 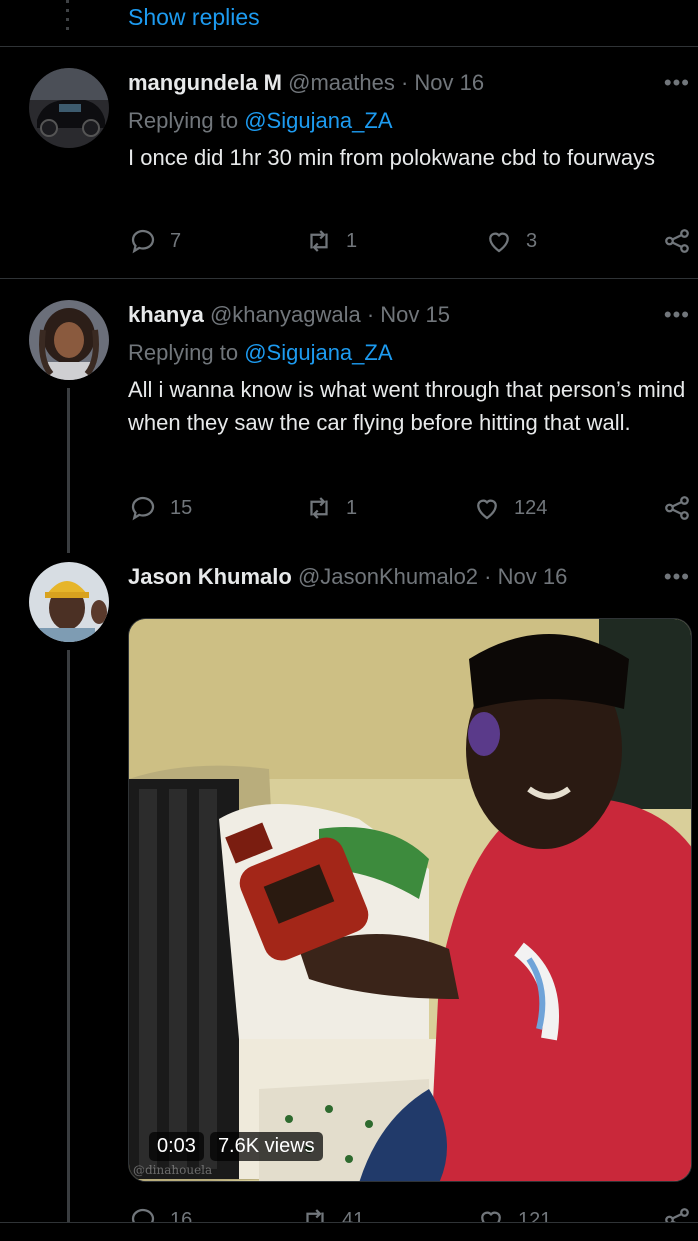 What do you see at coordinates (160, 508) in the screenshot?
I see `reply-button: 15` at bounding box center [160, 508].